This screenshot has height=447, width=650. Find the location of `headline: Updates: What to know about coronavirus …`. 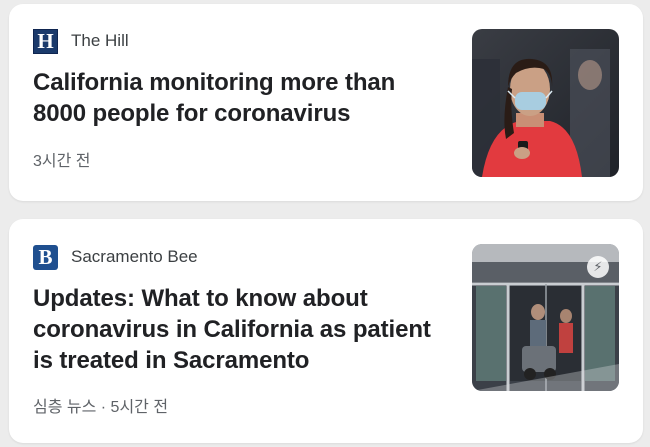

headline: Updates: What to know about coronavirus … is located at coordinates (243, 329).